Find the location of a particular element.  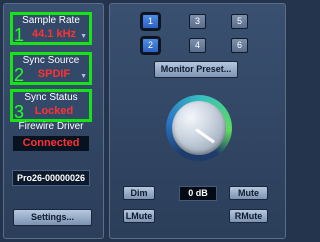

monitor-button-1: 1 is located at coordinates (150, 21).